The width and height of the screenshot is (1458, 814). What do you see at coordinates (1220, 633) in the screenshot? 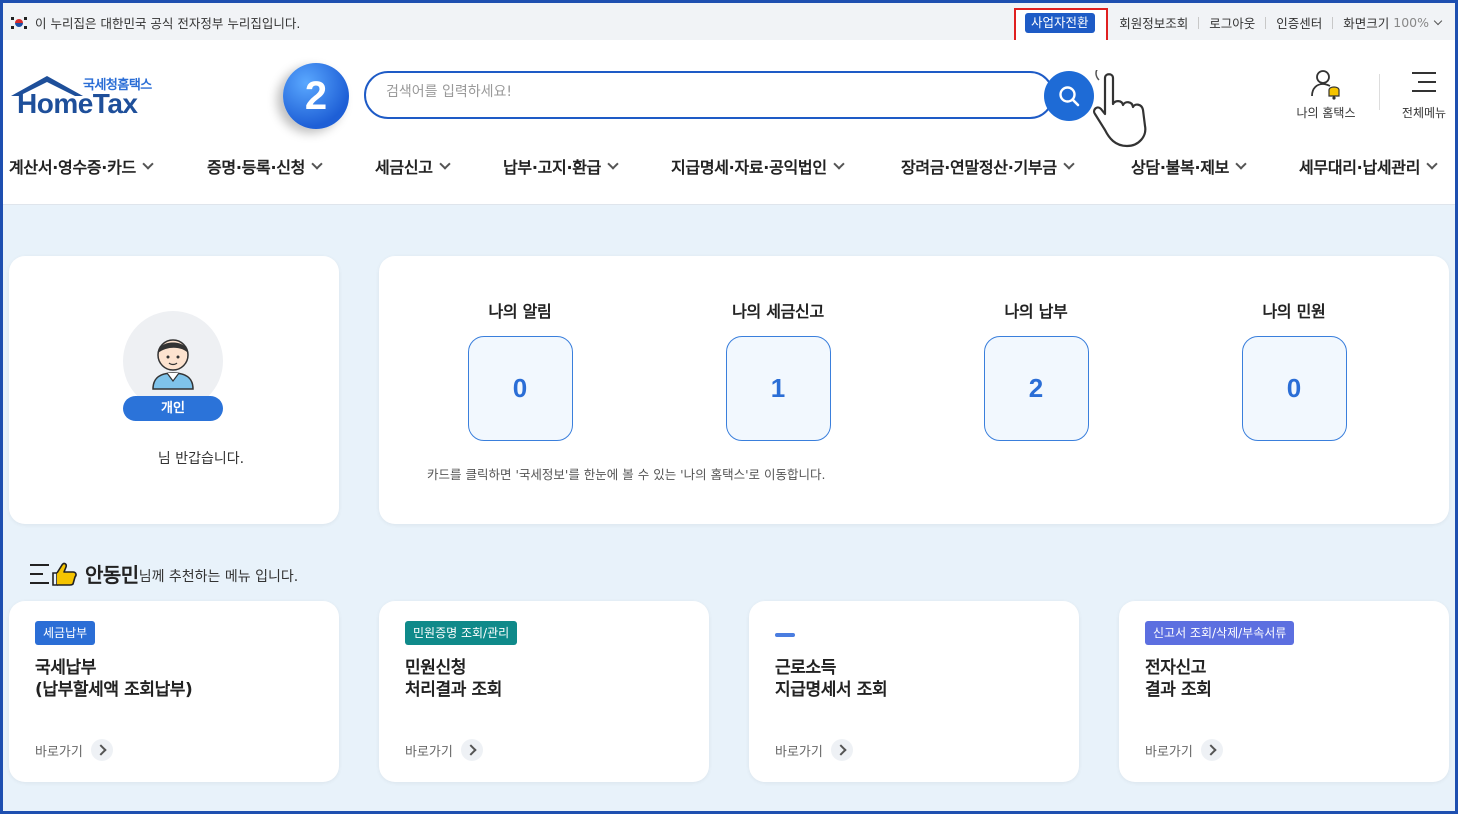
I see `category-tag: 신고서 조회/삭제/부속서류` at bounding box center [1220, 633].